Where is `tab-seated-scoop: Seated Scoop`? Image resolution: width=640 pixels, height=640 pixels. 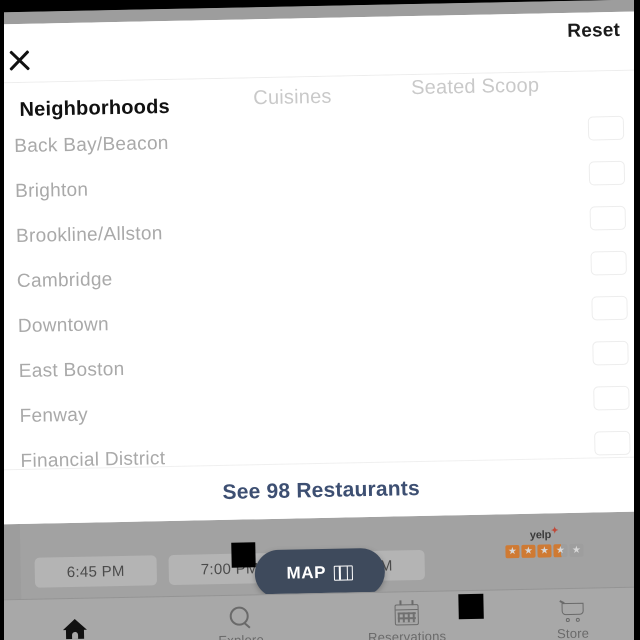
tab-seated-scoop: Seated Scoop is located at coordinates (475, 88).